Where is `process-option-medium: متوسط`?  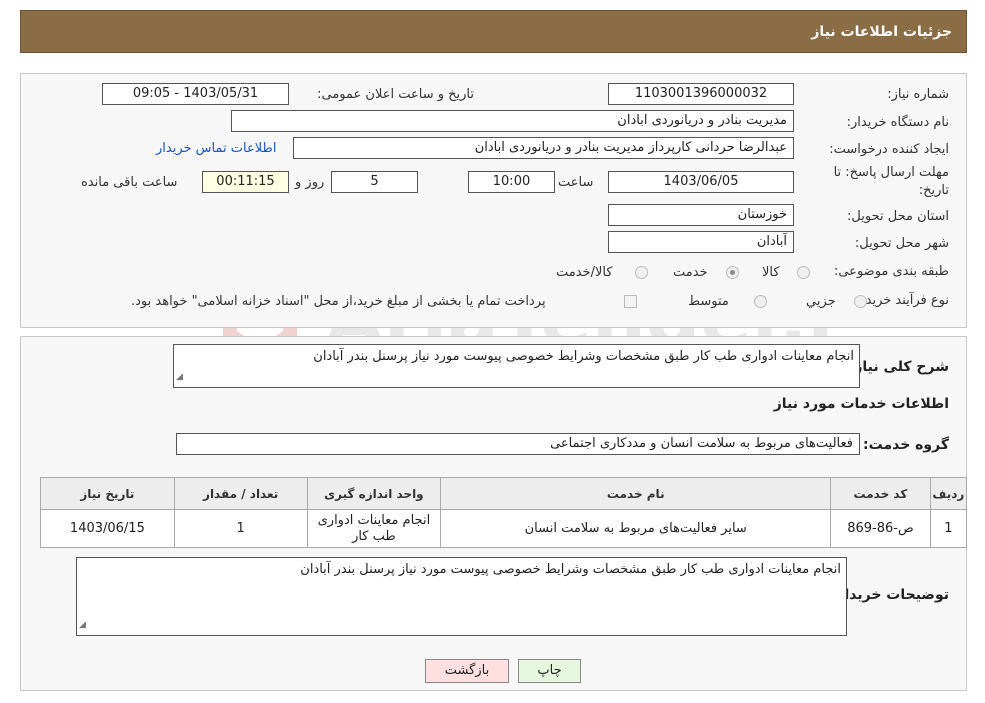 process-option-medium: متوسط is located at coordinates (708, 301).